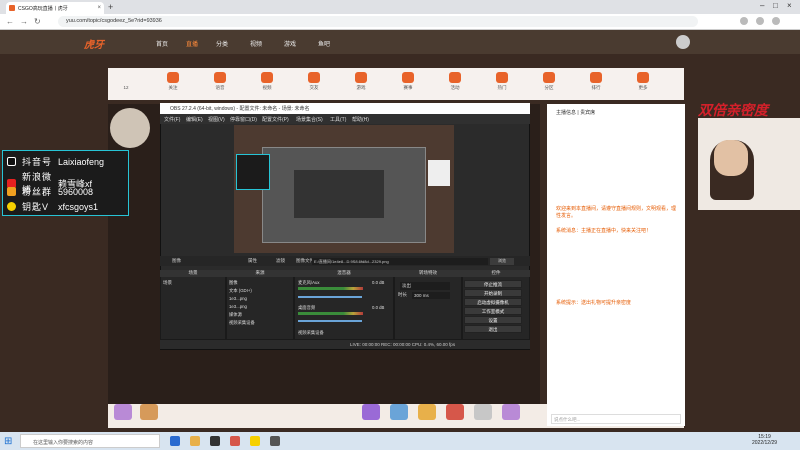  What do you see at coordinates (400, 261) in the screenshot?
I see `file-path-input: E:/直播间/1e4e8...D.9S8.6fd8d...2329.png` at bounding box center [400, 261].